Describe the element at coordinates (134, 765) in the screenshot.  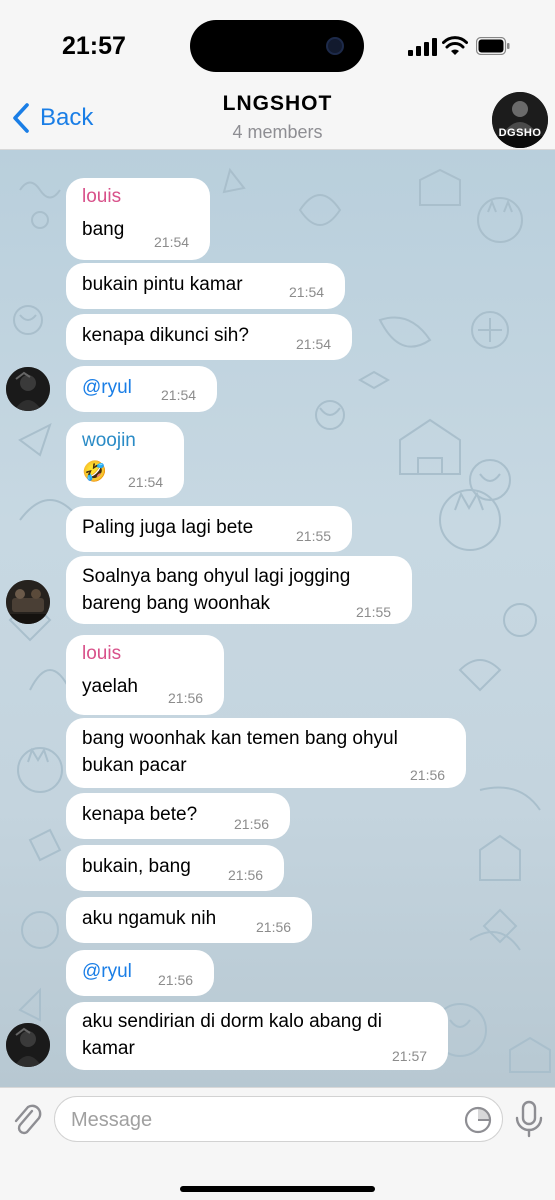
I see `message-text-line: bukan pacar` at that location.